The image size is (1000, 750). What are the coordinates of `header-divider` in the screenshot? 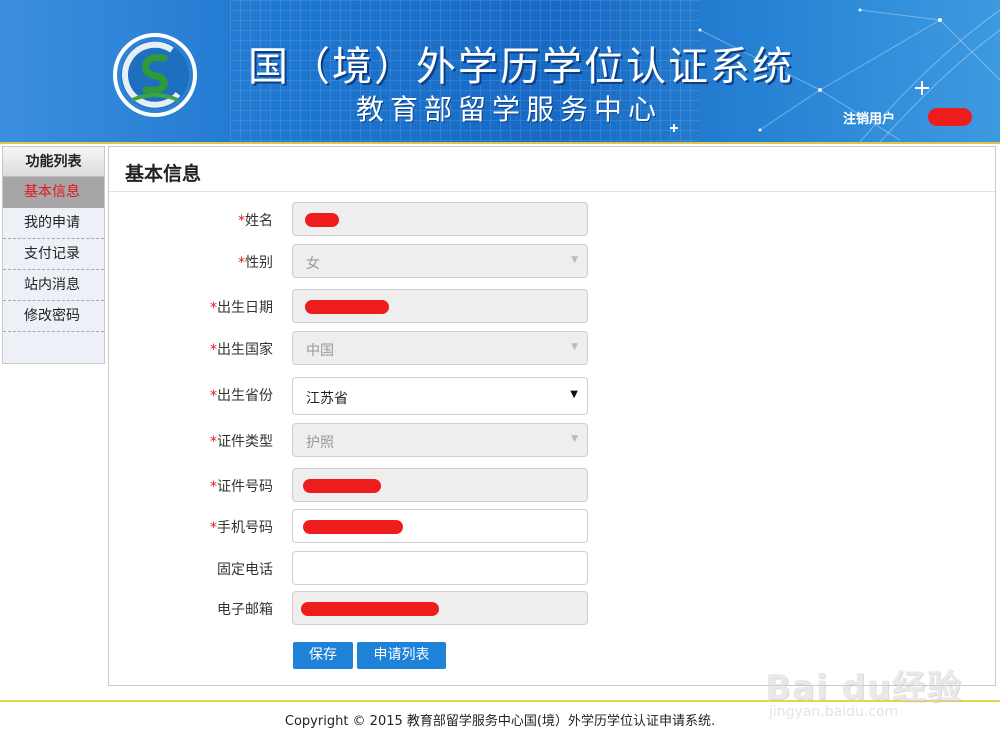 It's located at (500, 143).